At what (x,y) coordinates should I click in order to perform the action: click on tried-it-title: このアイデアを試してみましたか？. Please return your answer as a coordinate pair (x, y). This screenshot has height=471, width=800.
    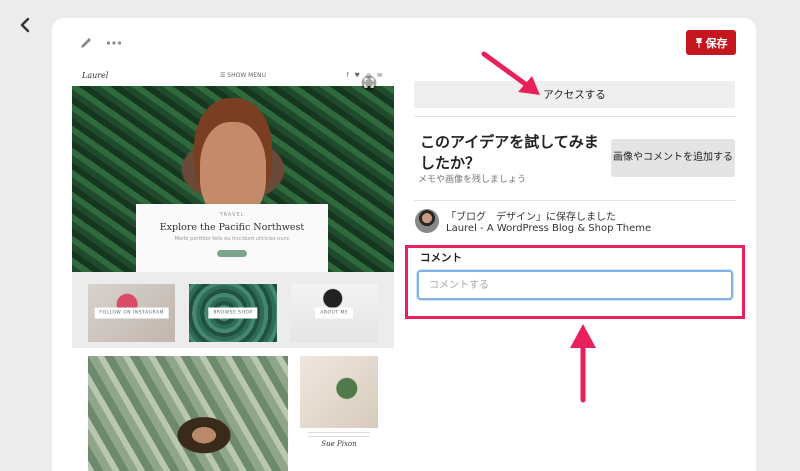
    Looking at the image, I should click on (509, 152).